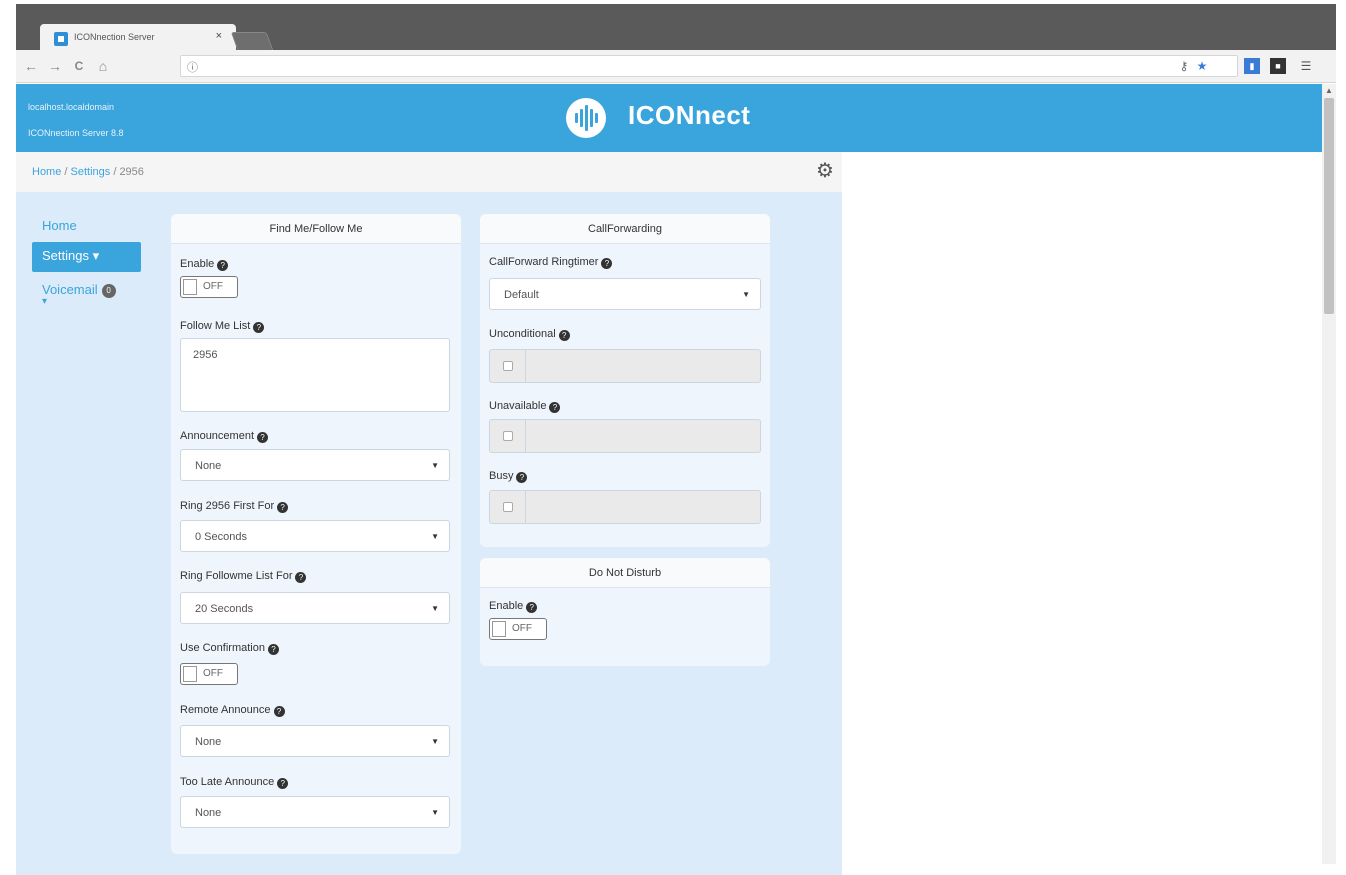 Image resolution: width=1346 pixels, height=875 pixels. I want to click on menu-icon: ☰, so click(1306, 66).